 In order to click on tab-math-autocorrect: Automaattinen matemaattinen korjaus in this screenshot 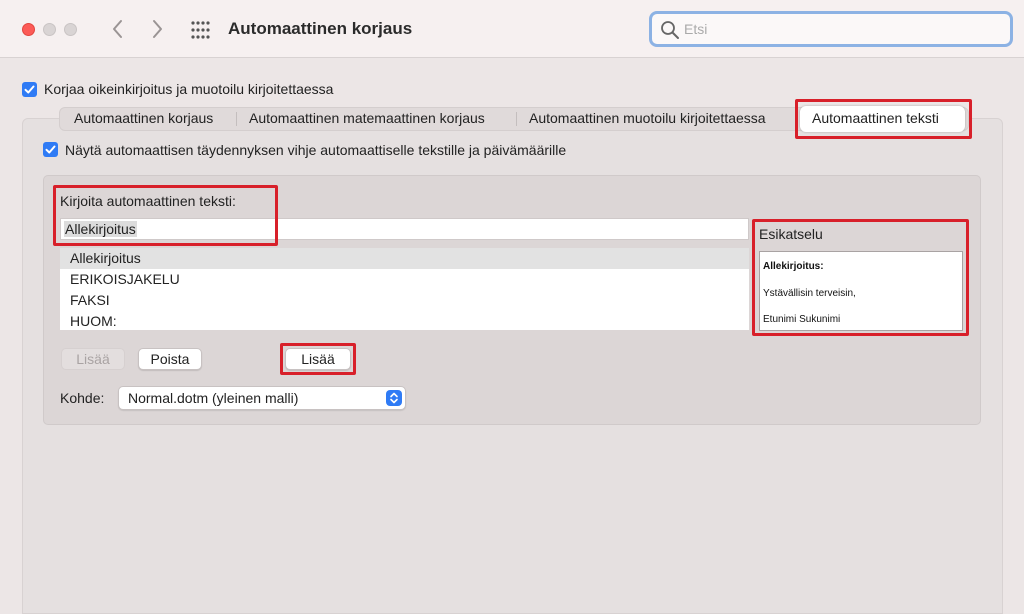, I will do `click(367, 119)`.